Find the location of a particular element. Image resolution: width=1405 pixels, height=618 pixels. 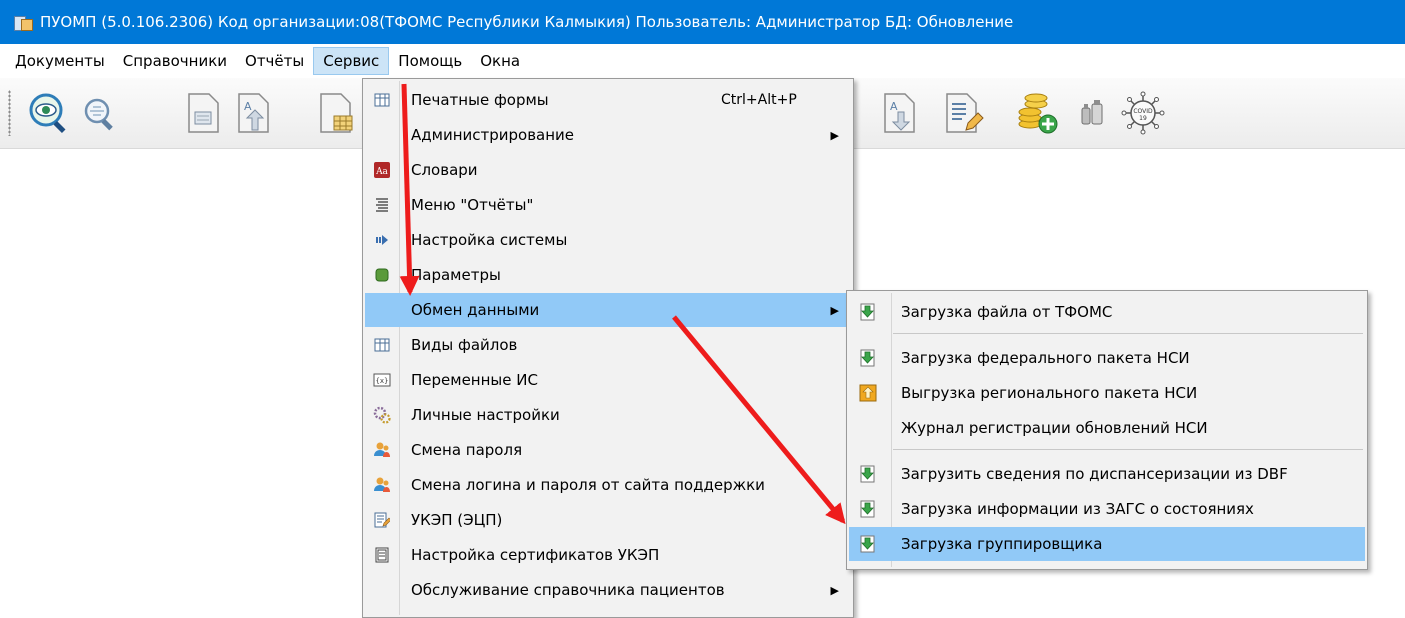

search-icon is located at coordinates (101, 113).